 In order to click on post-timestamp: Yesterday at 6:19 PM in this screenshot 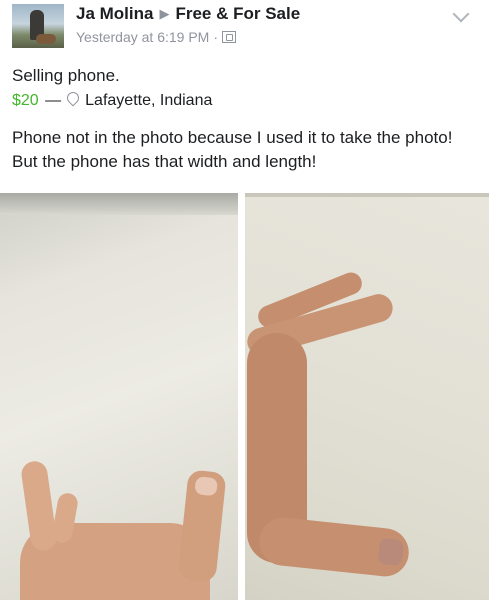, I will do `click(142, 37)`.